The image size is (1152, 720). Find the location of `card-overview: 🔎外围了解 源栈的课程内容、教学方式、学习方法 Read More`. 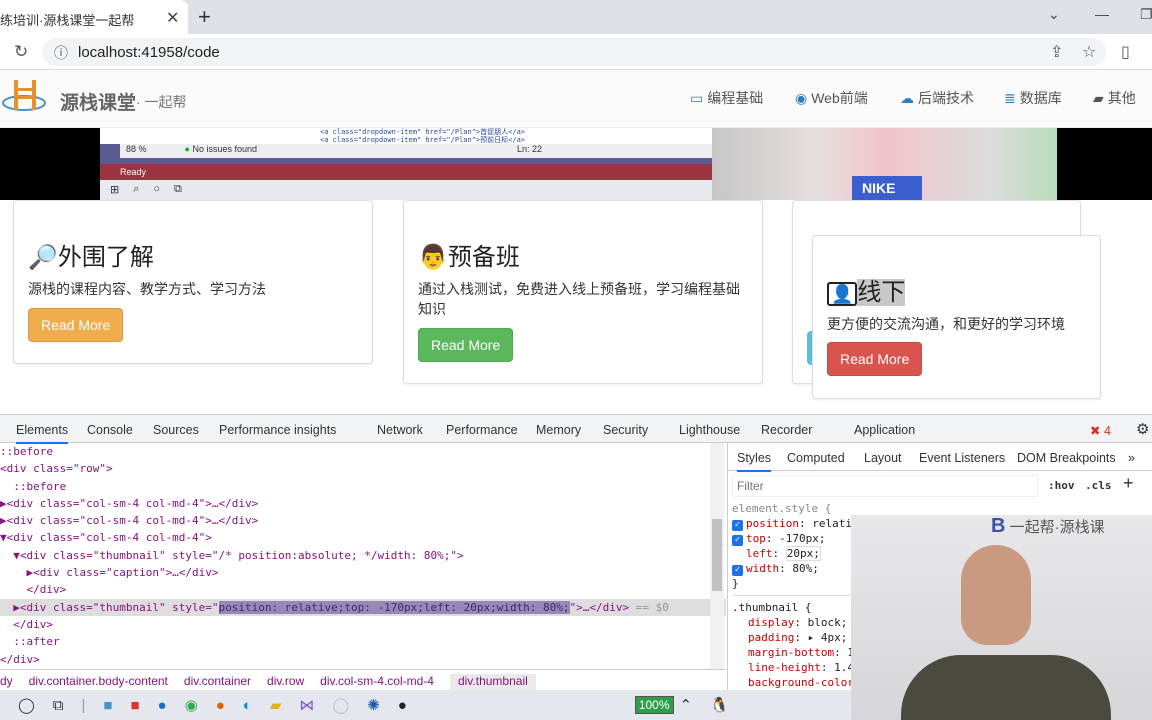

card-overview: 🔎外围了解 源栈的课程内容、教学方式、学习方法 Read More is located at coordinates (193, 282).